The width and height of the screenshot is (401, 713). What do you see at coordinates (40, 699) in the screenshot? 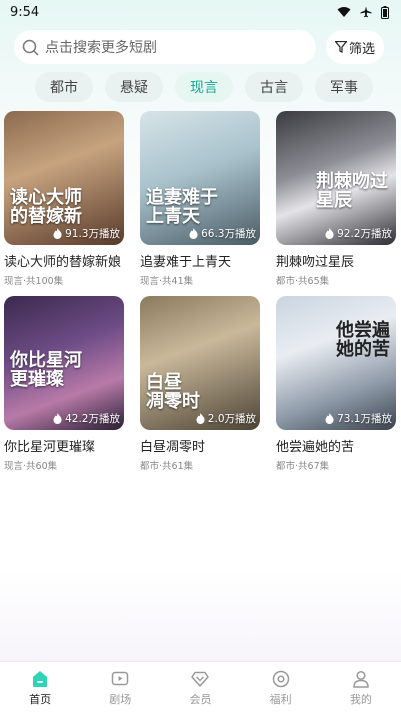
I see `nav-label: 首页` at bounding box center [40, 699].